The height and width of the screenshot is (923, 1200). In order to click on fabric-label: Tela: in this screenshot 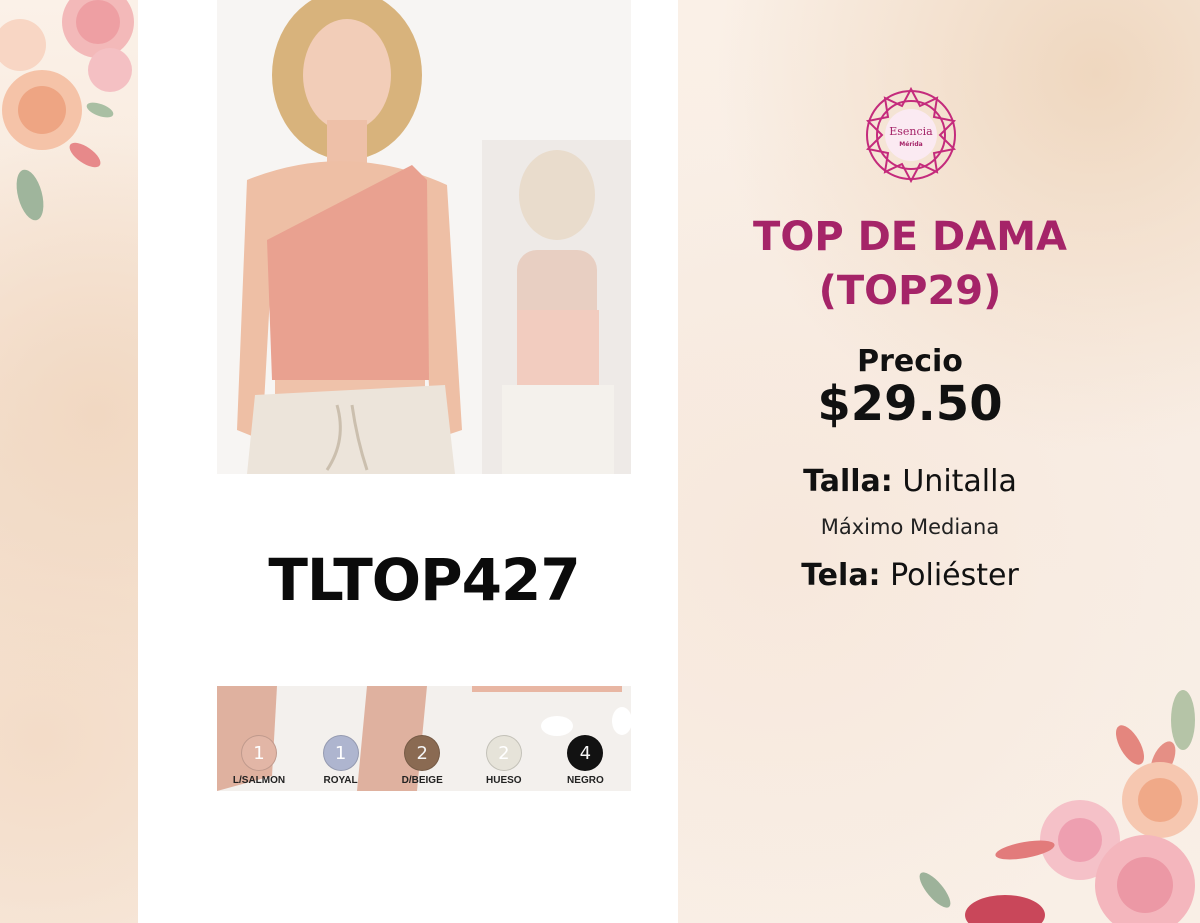, I will do `click(841, 575)`.